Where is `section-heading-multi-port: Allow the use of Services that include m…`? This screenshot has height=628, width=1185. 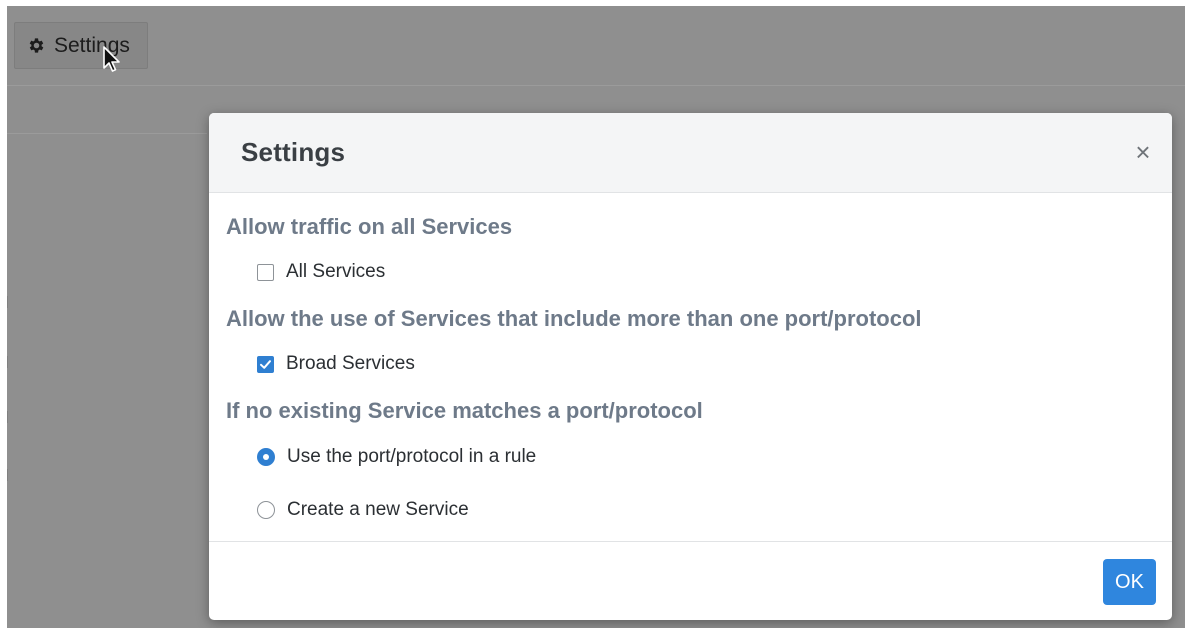
section-heading-multi-port: Allow the use of Services that include m… is located at coordinates (574, 318).